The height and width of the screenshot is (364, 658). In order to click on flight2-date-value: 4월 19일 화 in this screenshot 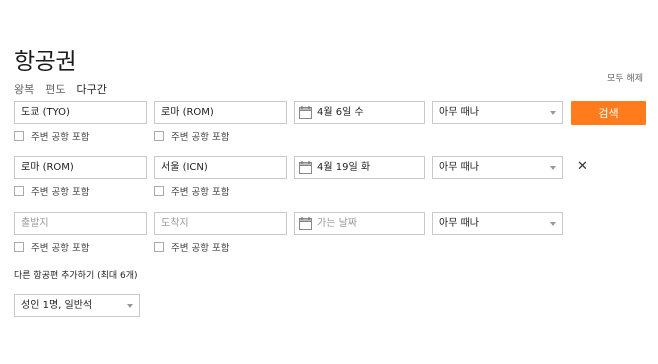, I will do `click(344, 167)`.